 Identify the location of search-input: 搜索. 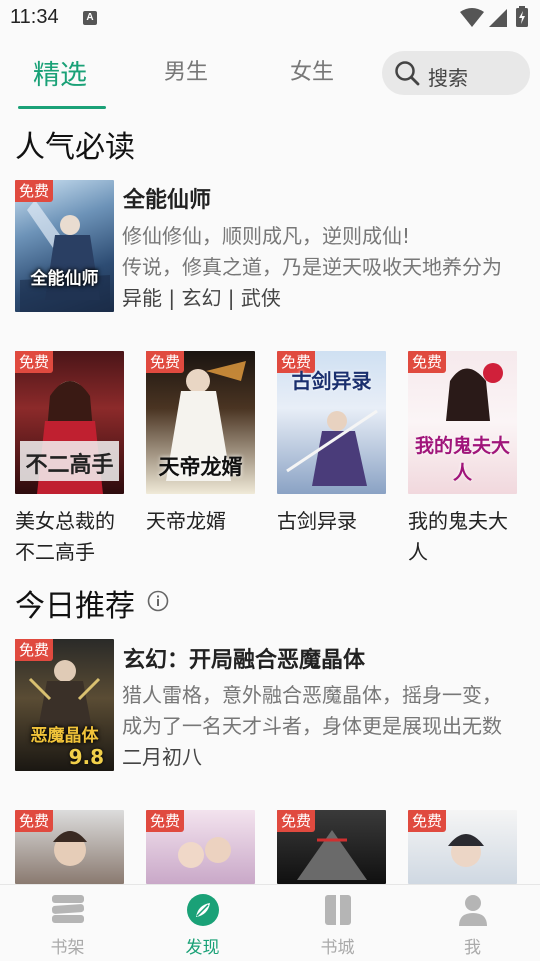
(456, 73).